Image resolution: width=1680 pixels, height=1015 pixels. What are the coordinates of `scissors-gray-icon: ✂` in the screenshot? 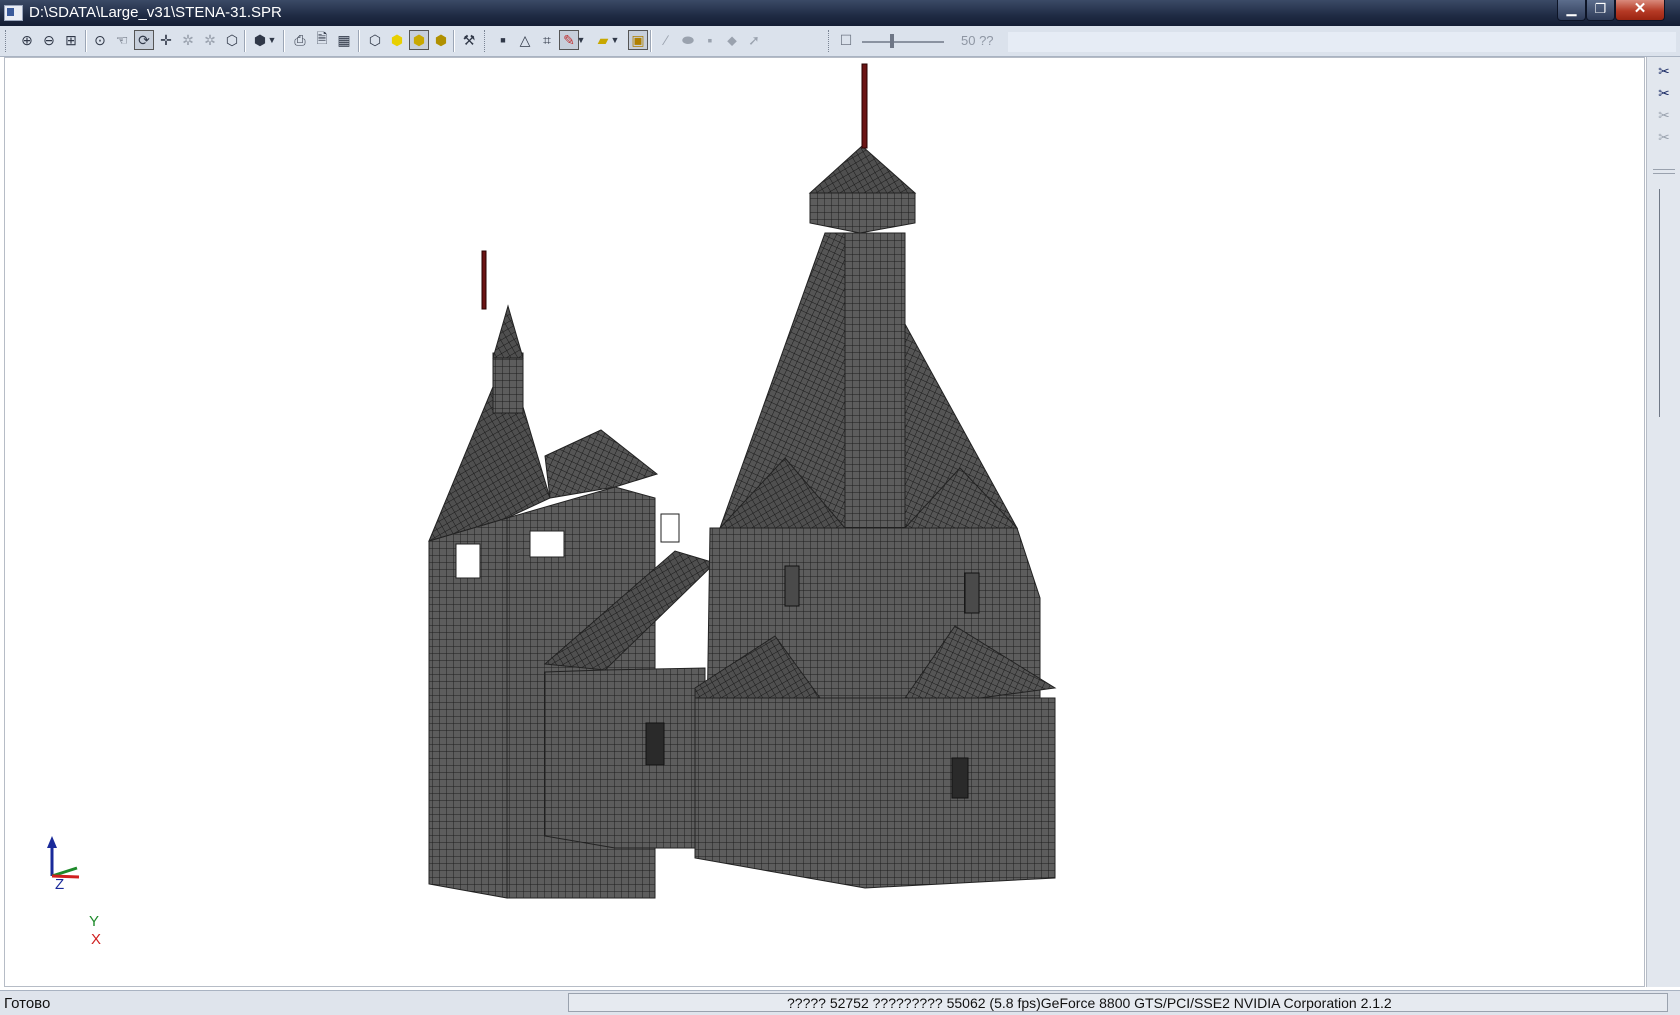 It's located at (1664, 137).